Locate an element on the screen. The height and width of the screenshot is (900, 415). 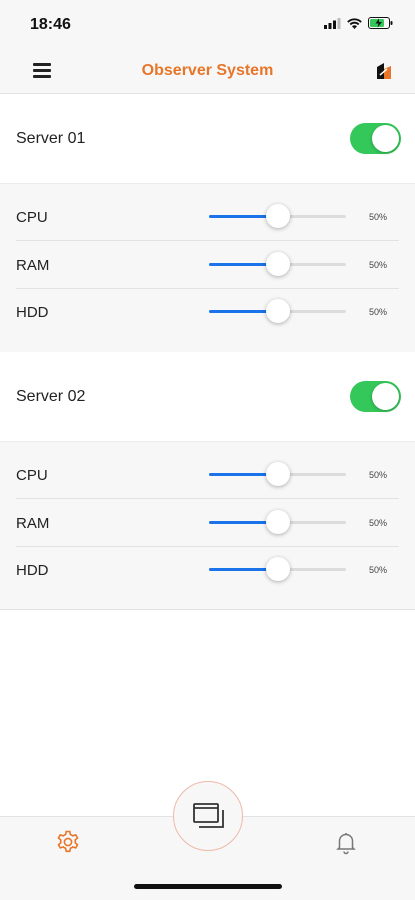
server-header: Server 02 is located at coordinates (207, 397).